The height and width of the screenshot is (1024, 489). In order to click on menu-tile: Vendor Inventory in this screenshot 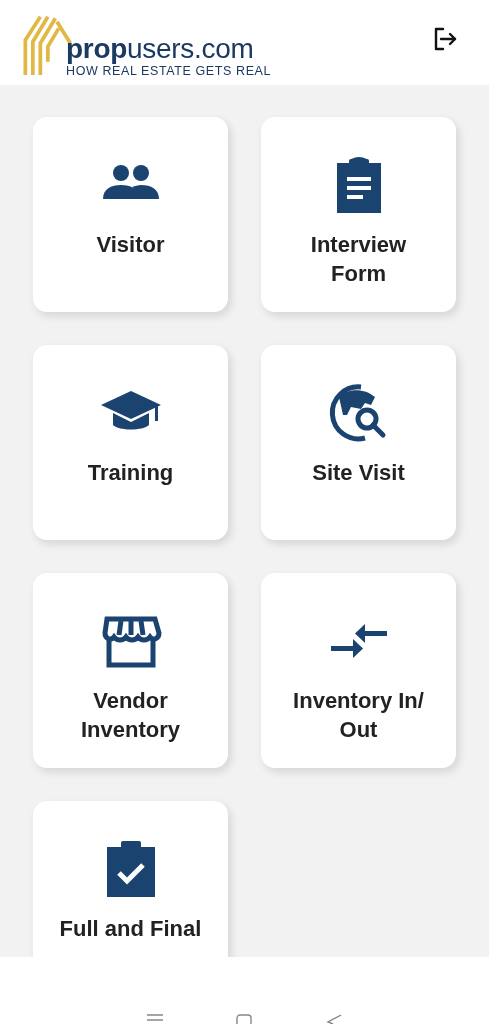, I will do `click(130, 670)`.